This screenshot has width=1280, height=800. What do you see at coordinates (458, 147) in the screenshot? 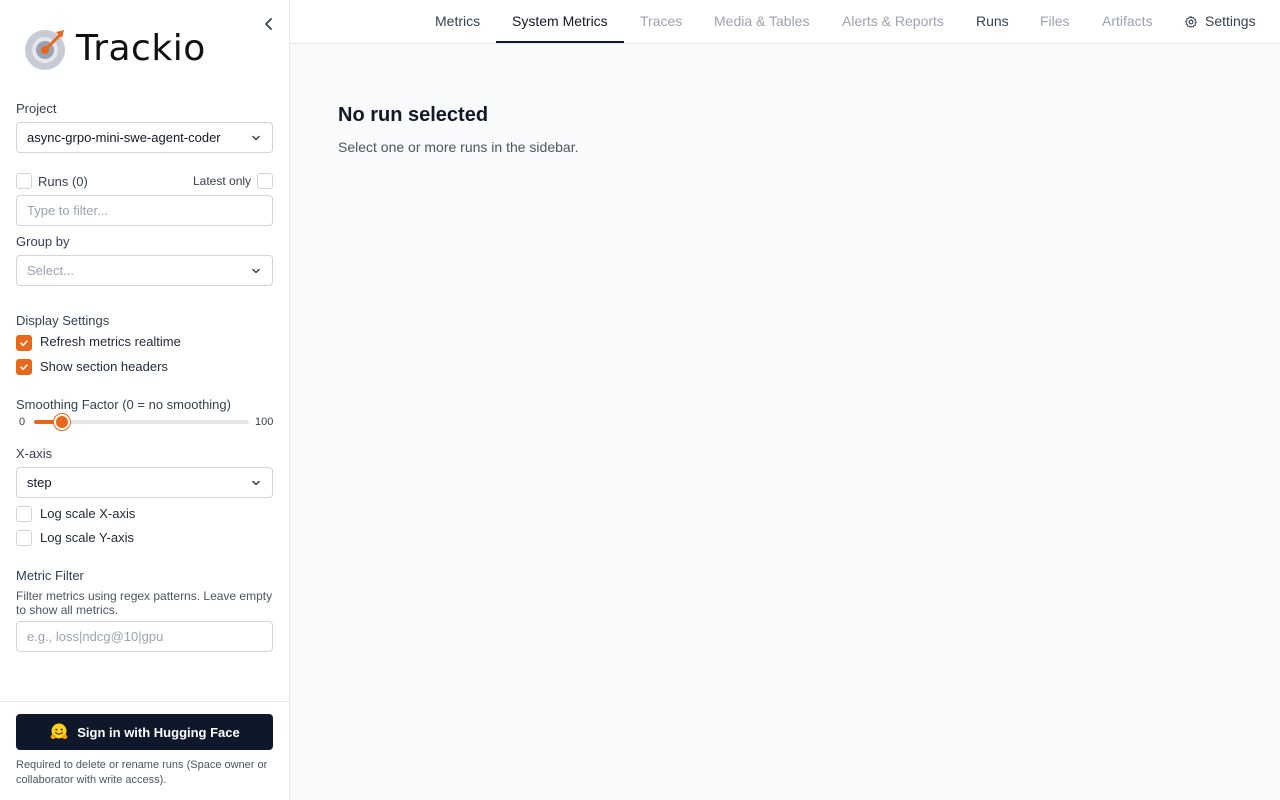
I see `page-subtitle: Select one or more runs in the sidebar.` at bounding box center [458, 147].